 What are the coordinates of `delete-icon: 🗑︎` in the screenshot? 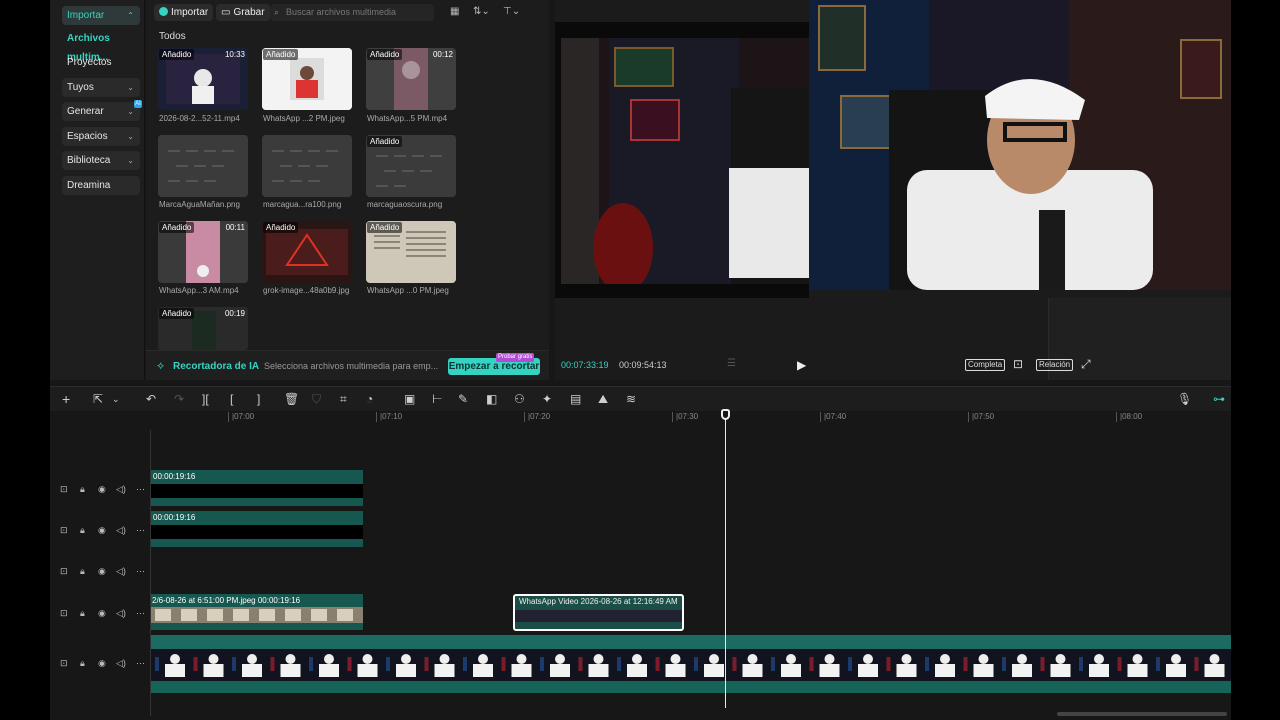 It's located at (291, 399).